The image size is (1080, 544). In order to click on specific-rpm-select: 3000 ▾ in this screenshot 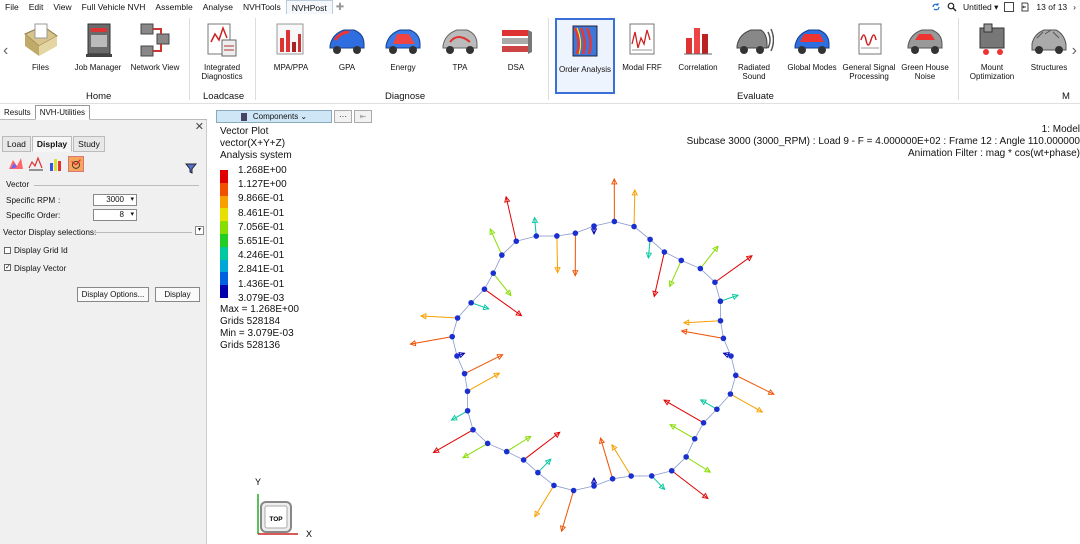, I will do `click(115, 200)`.